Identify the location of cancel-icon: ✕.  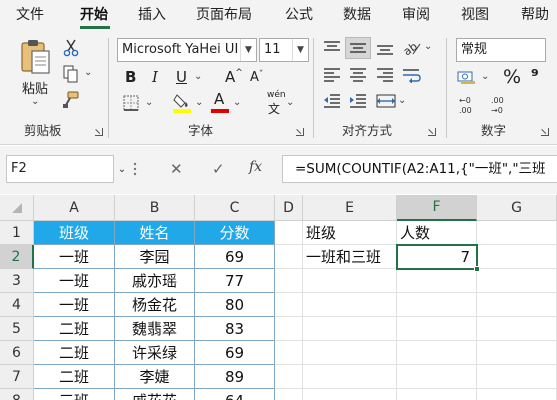
(176, 169).